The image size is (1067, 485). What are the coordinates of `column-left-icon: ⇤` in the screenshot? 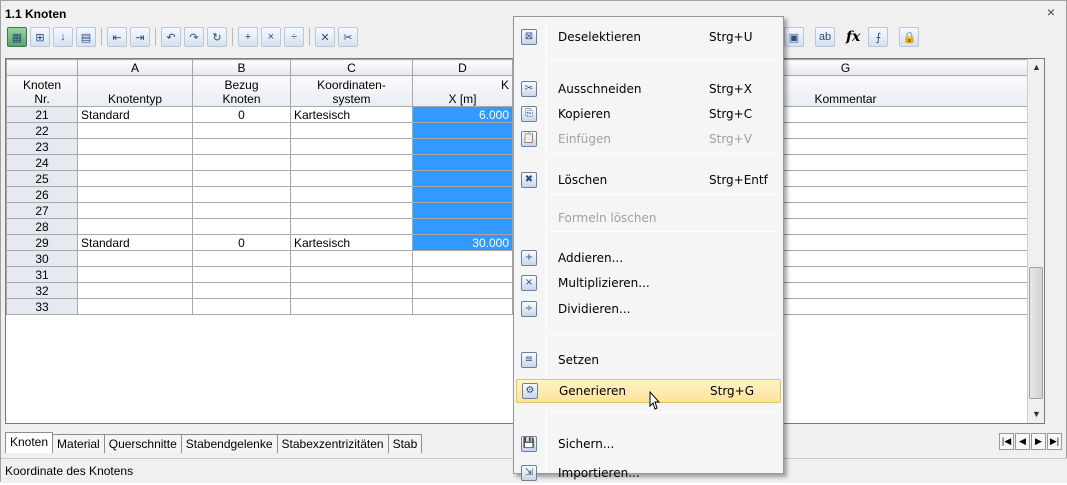 It's located at (117, 37).